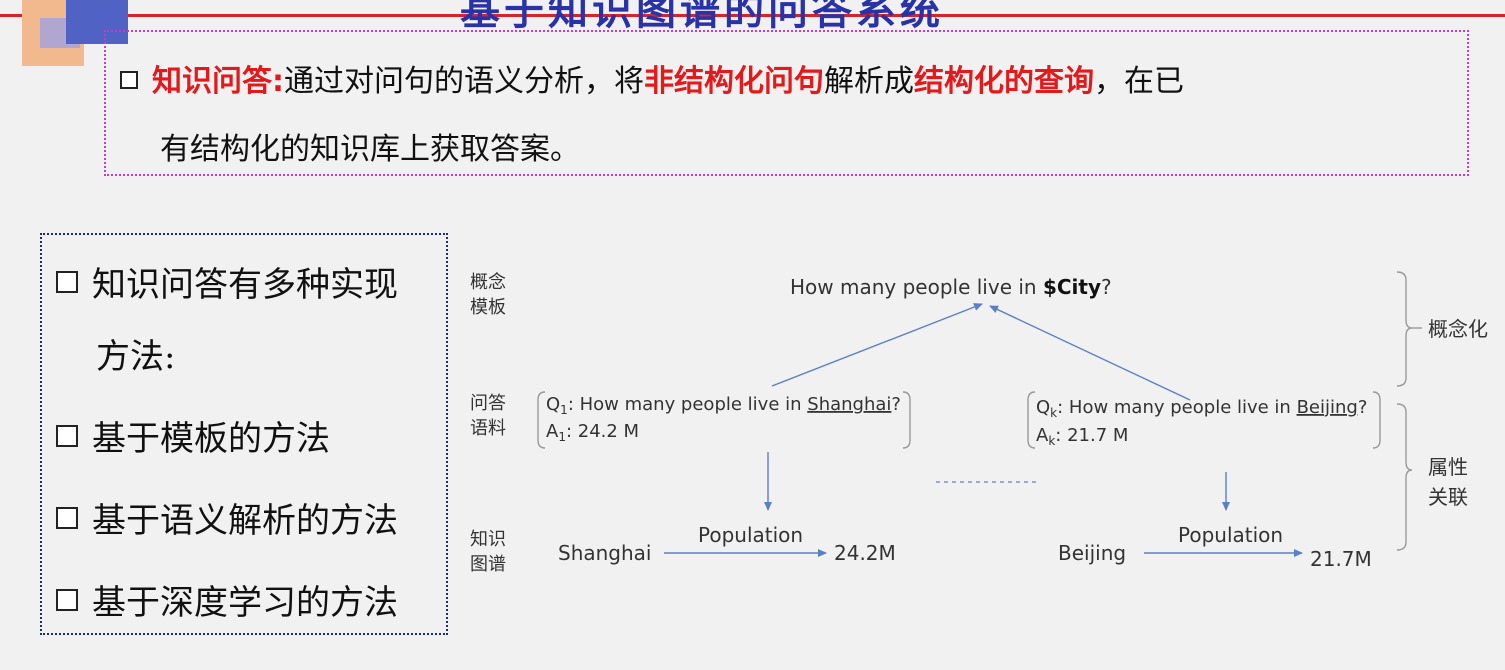 This screenshot has width=1505, height=670. I want to click on row-label-concept-1: 概念, so click(488, 282).